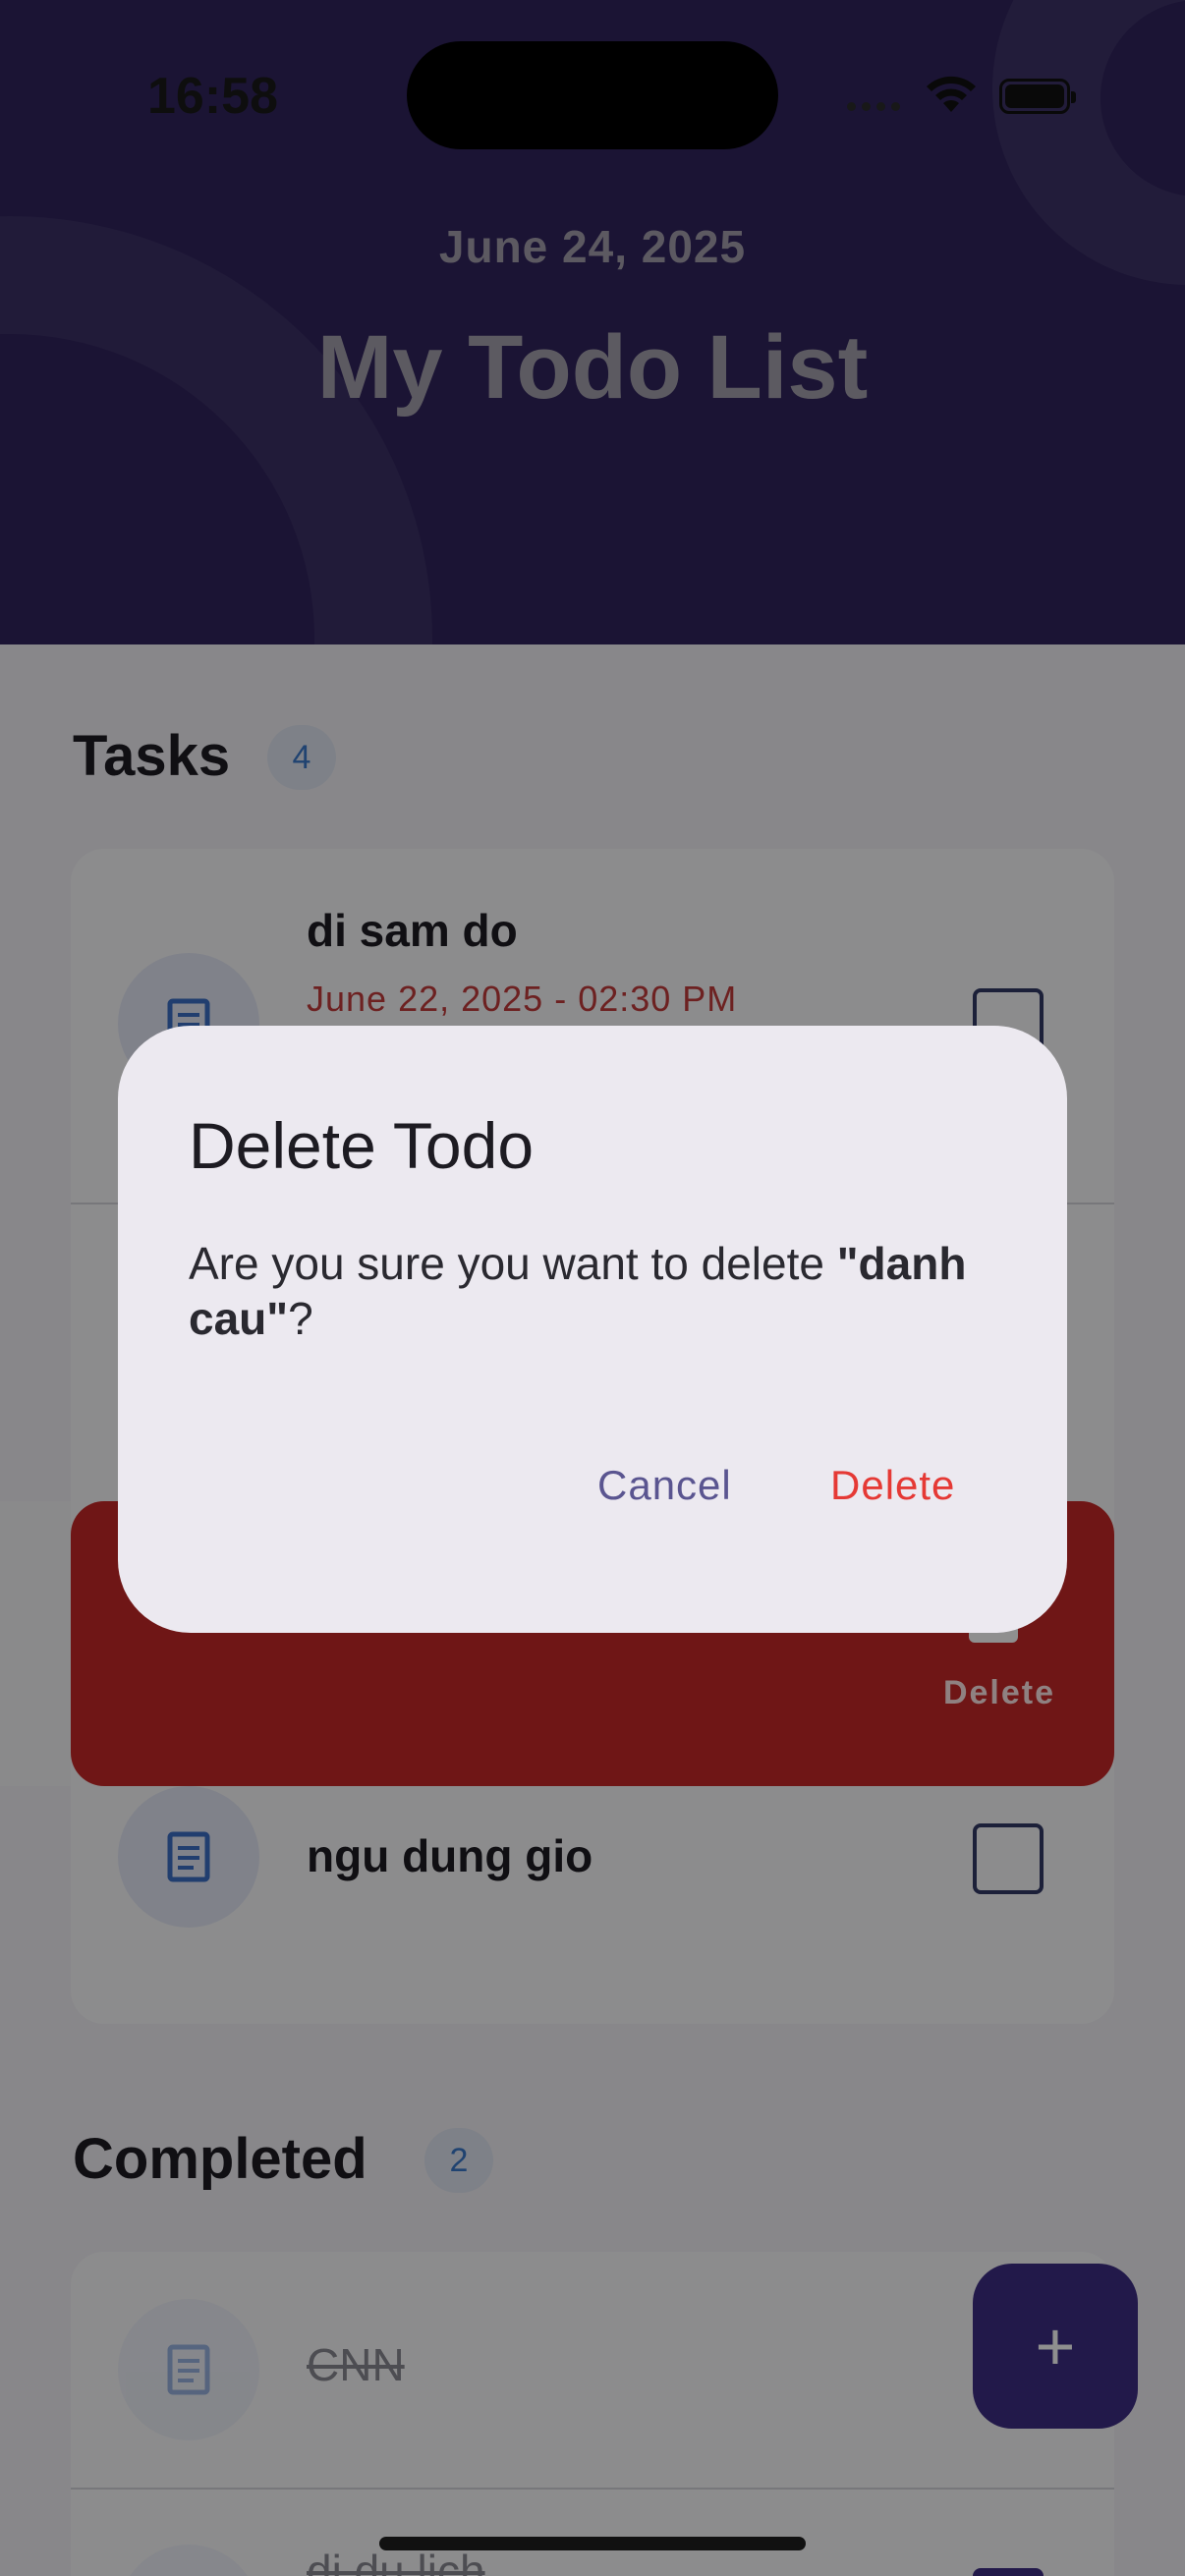  Describe the element at coordinates (362, 1145) in the screenshot. I see `dialog-title: Delete Todo` at that location.